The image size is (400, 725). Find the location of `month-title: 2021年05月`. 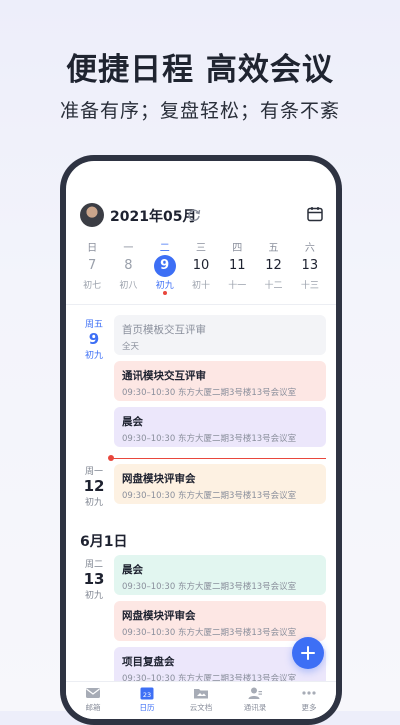

month-title: 2021年05月 is located at coordinates (153, 216).